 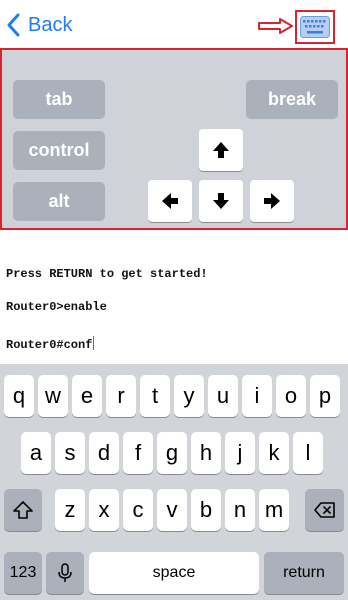 I want to click on keyboard-icon, so click(x=315, y=27).